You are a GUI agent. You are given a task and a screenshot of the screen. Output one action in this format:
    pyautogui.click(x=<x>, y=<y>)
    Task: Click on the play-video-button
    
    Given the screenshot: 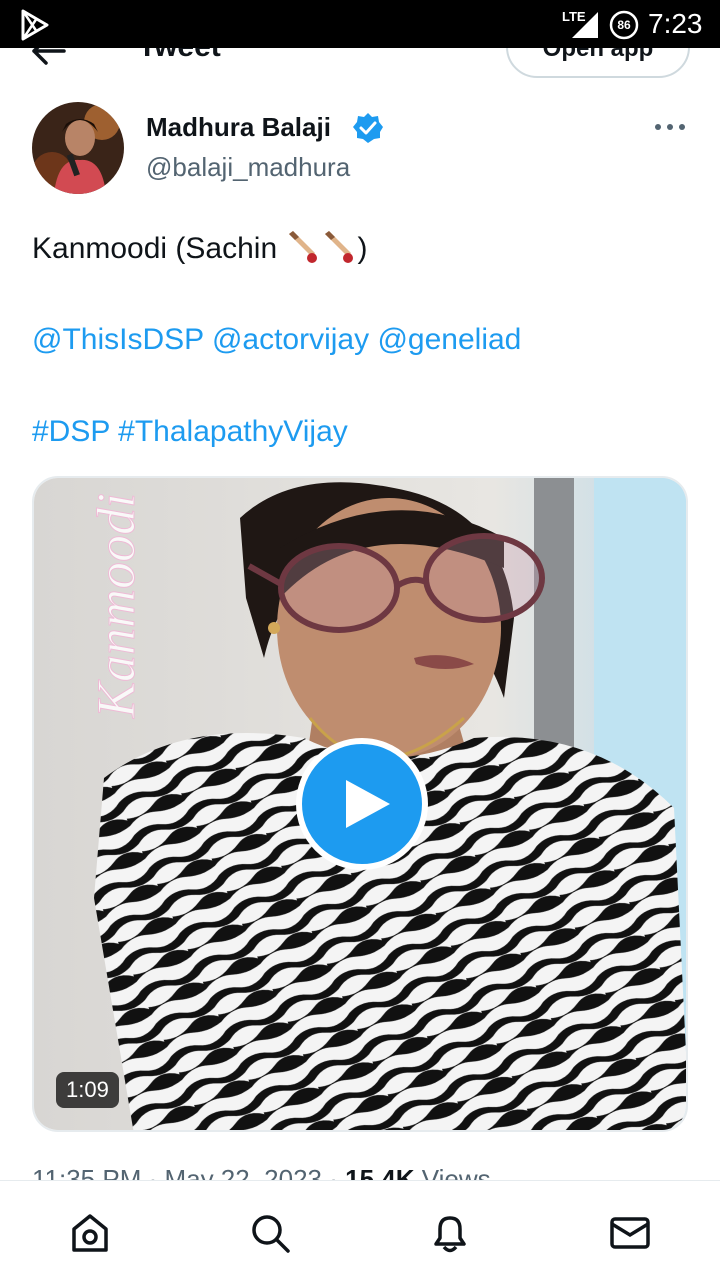 What is the action you would take?
    pyautogui.click(x=362, y=804)
    